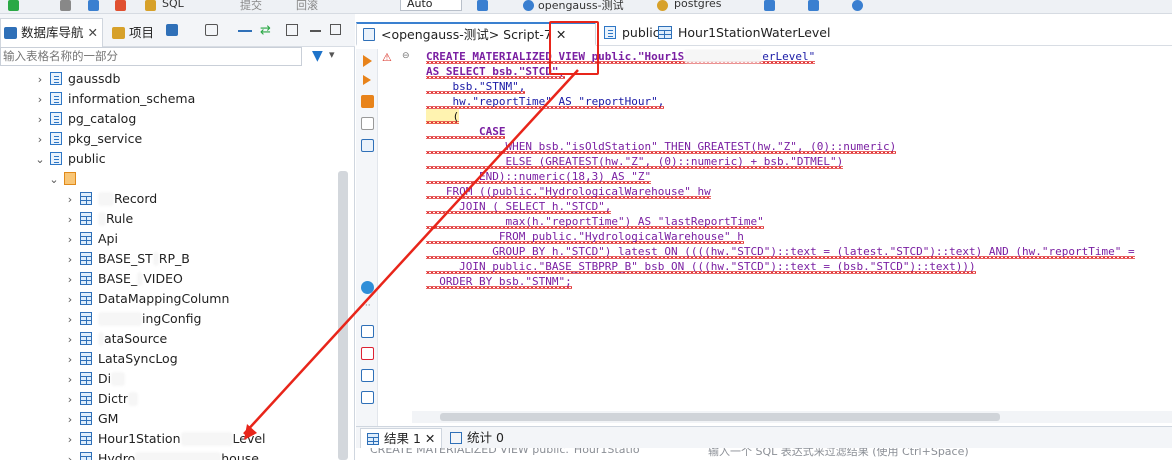  I want to click on load-script-icon, so click(367, 375).